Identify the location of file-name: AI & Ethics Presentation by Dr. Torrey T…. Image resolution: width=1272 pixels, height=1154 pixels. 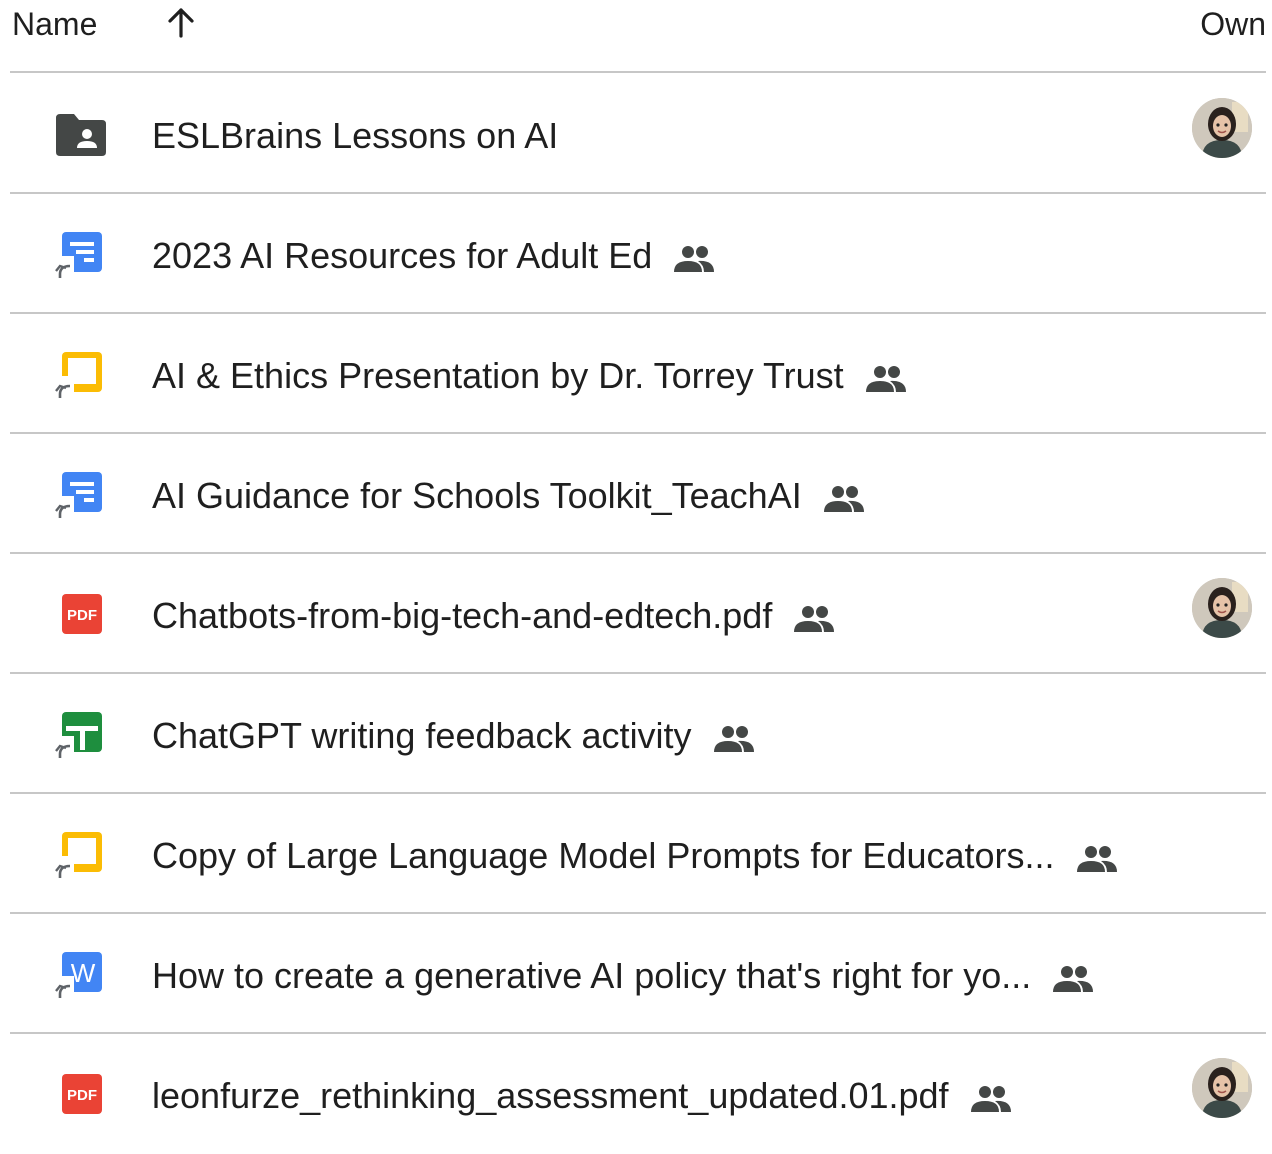
(530, 376).